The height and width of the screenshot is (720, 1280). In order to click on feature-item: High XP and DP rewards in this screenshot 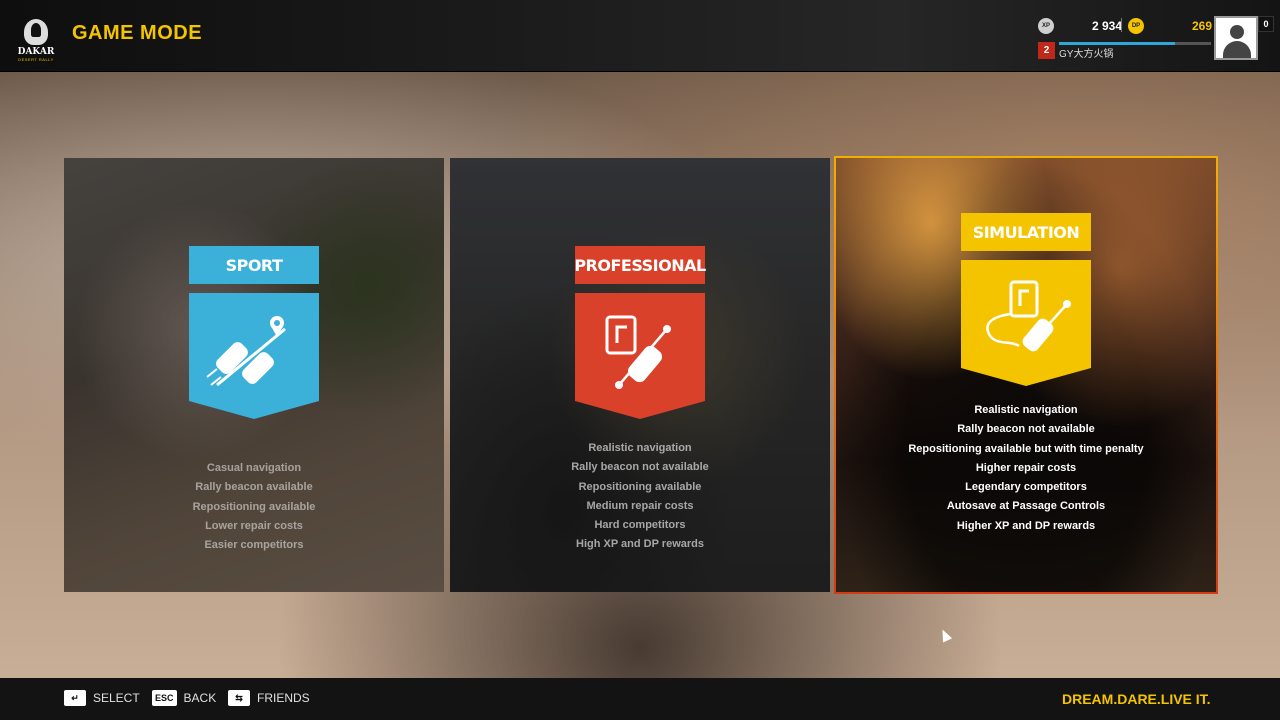, I will do `click(640, 544)`.